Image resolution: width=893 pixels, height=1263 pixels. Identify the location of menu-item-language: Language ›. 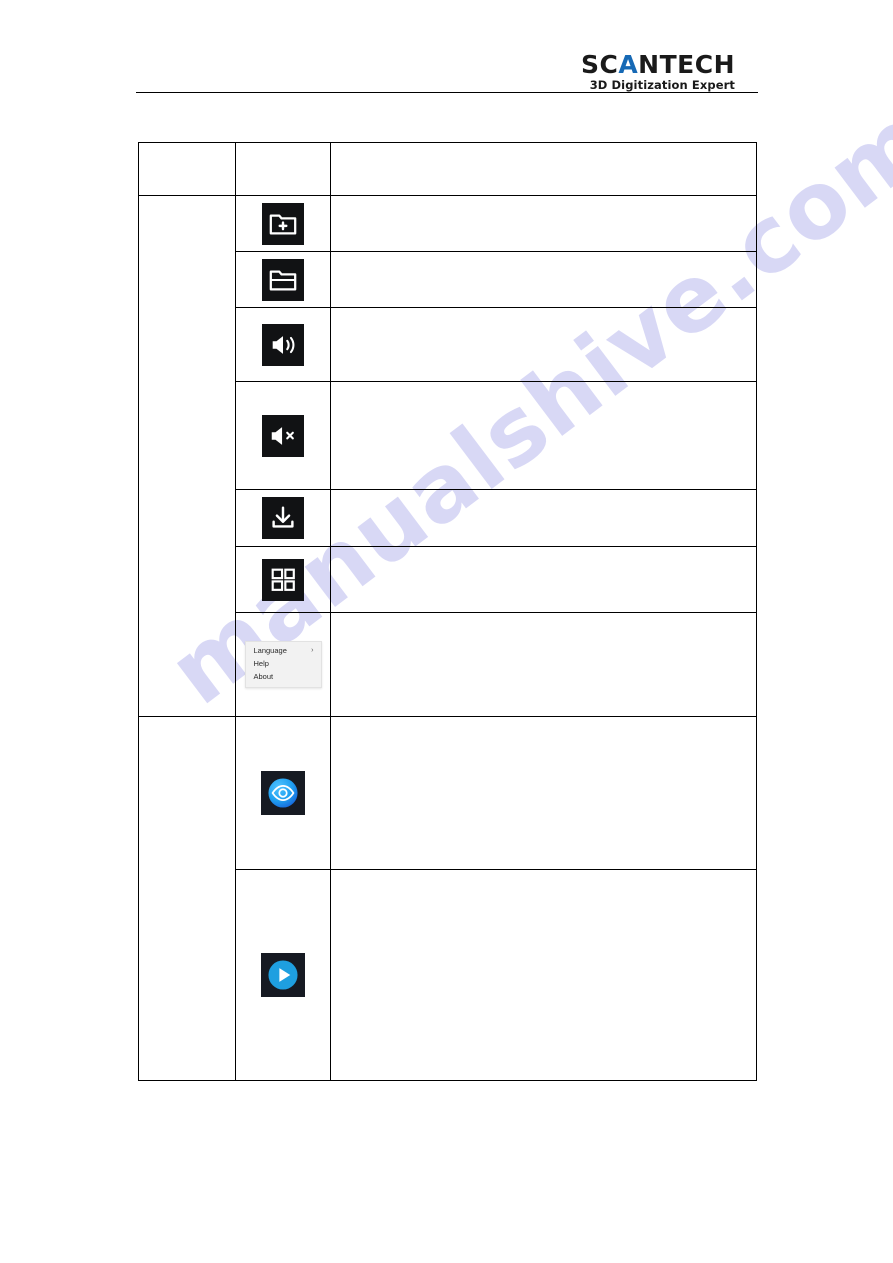
(283, 651).